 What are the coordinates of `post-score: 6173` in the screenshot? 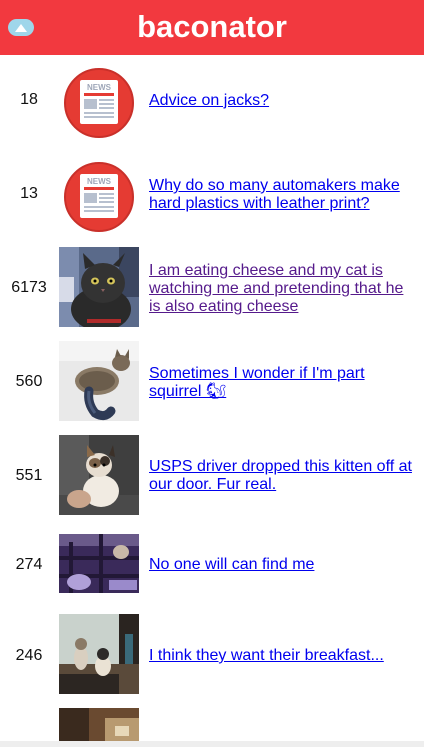 It's located at (29, 287).